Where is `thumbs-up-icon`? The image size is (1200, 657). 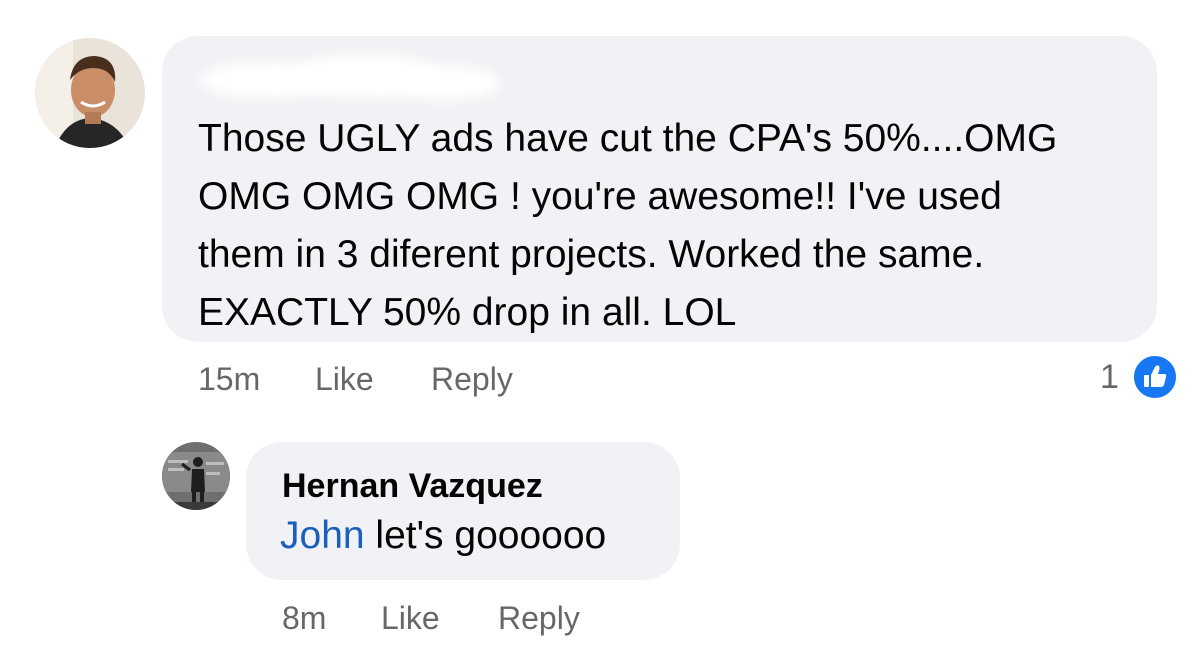 thumbs-up-icon is located at coordinates (1155, 377).